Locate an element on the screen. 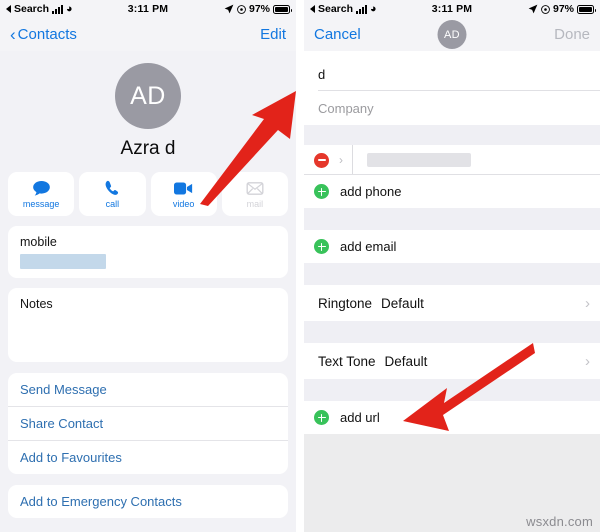 The width and height of the screenshot is (600, 532). message-action-label: message is located at coordinates (41, 203).